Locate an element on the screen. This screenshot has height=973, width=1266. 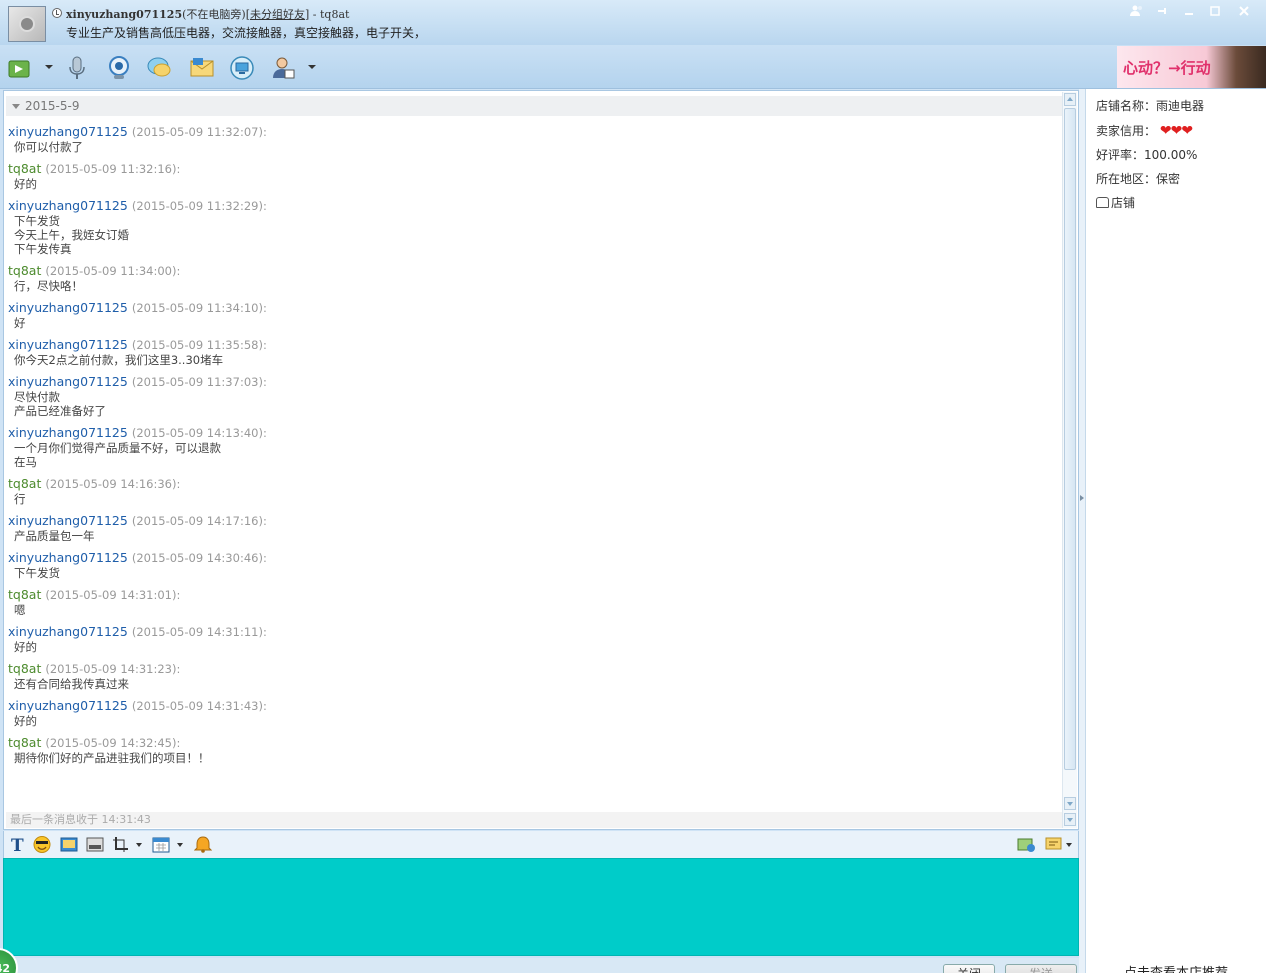
seller-credit-label: 卖家信用： is located at coordinates (1126, 131).